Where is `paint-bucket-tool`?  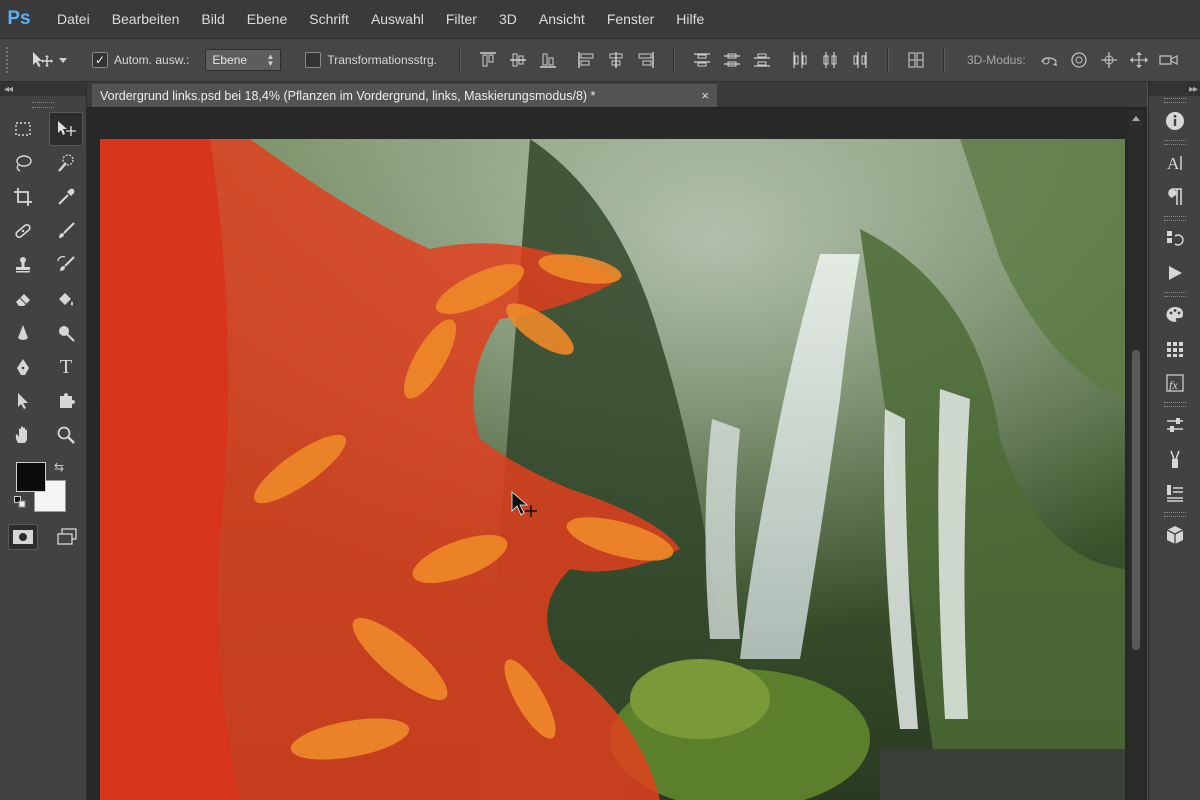 paint-bucket-tool is located at coordinates (66, 299).